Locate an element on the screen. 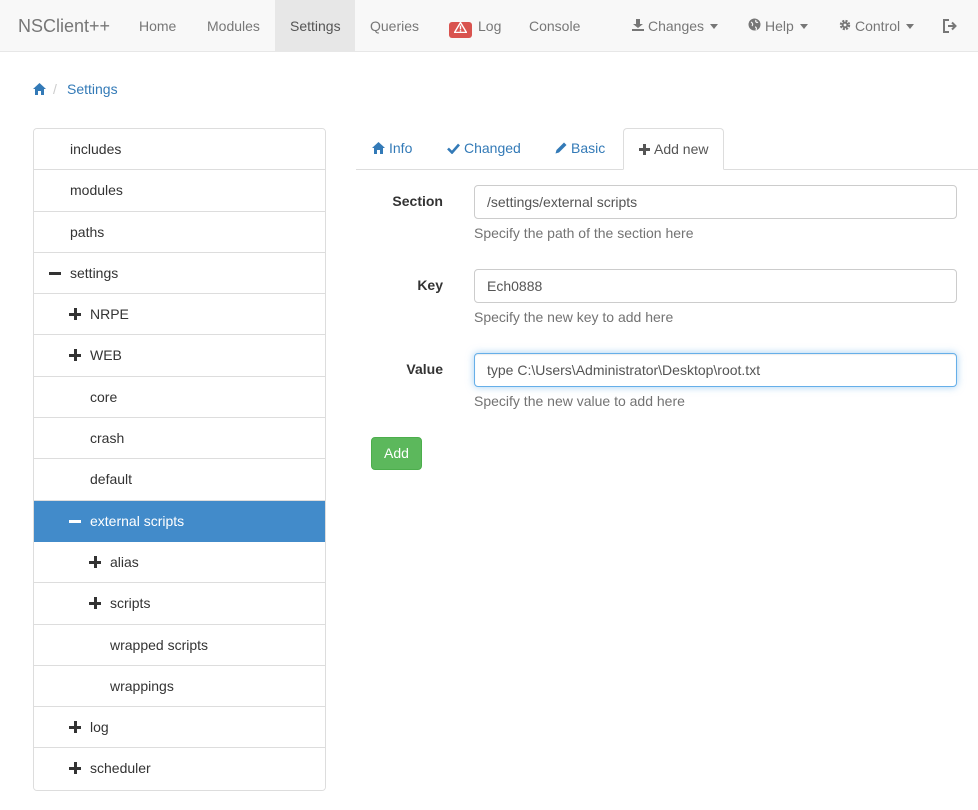 The image size is (978, 810). nav-changes-label: Changes is located at coordinates (676, 26).